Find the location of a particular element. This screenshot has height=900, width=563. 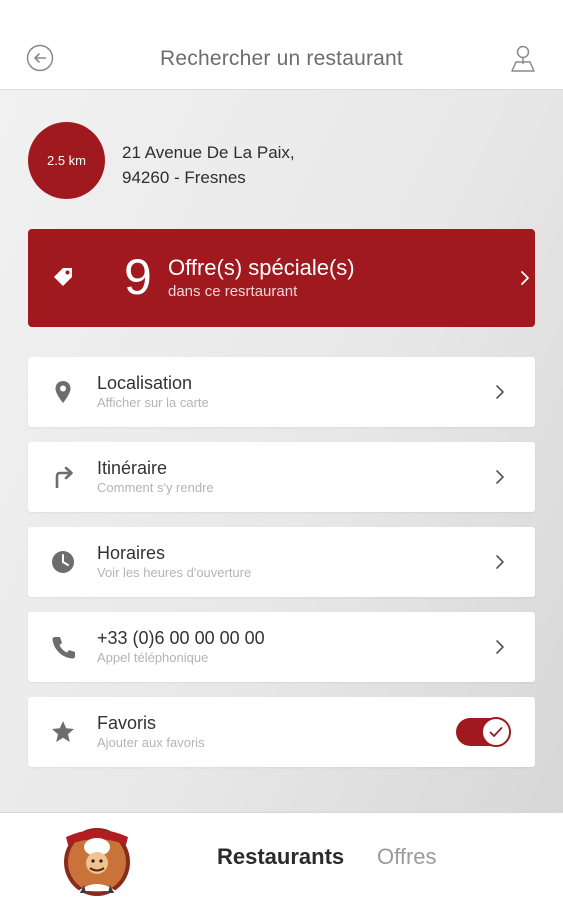

tab-restaurants: Restaurants is located at coordinates (280, 857).